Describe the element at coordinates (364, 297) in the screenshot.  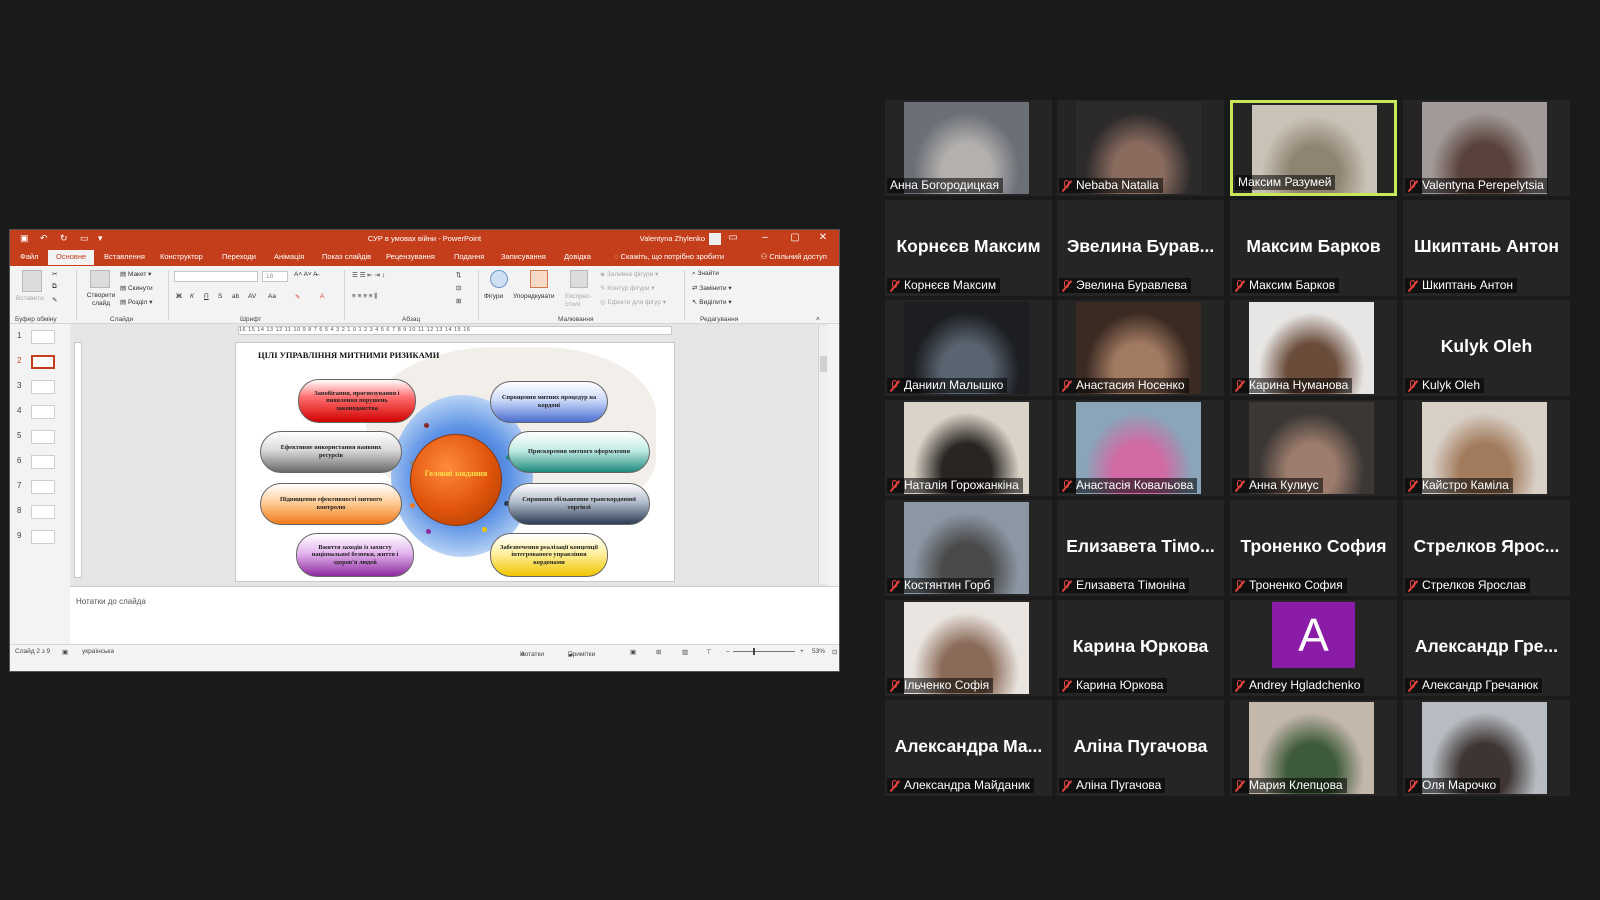
I see `align-icon: ≡ ≡ ≡ ≡ ⫼` at that location.